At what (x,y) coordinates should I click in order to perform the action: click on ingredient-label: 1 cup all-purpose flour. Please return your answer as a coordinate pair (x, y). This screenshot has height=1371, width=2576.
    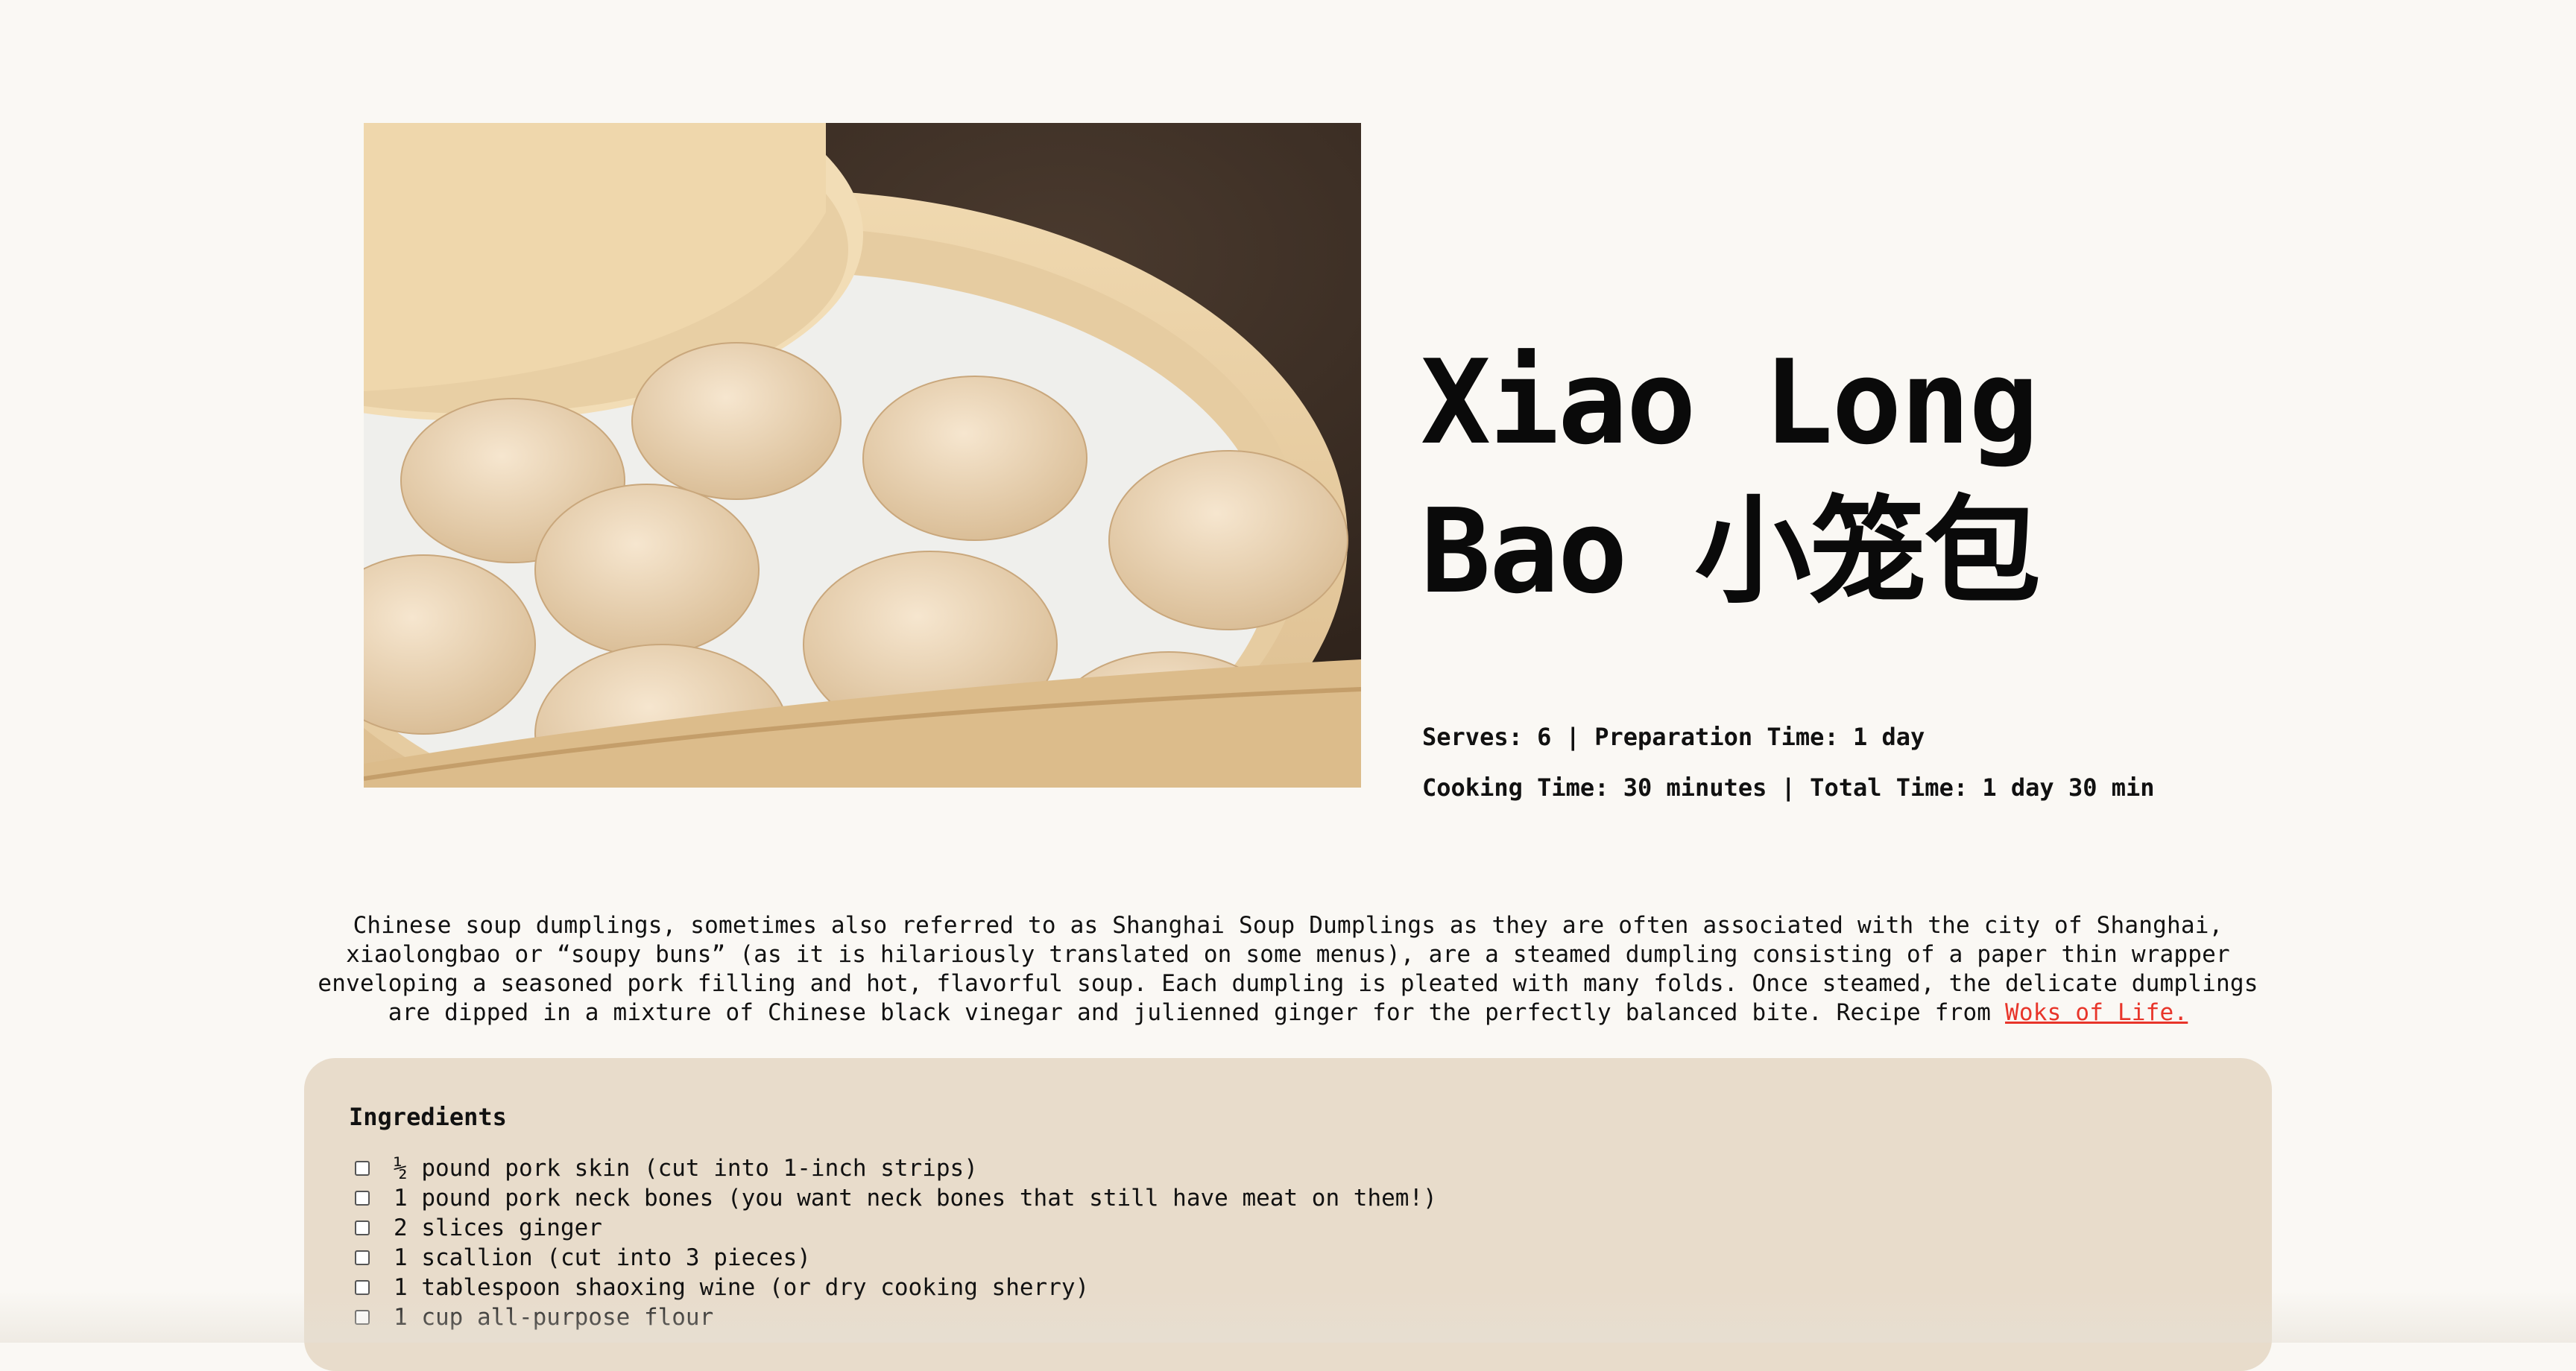
    Looking at the image, I should click on (554, 1317).